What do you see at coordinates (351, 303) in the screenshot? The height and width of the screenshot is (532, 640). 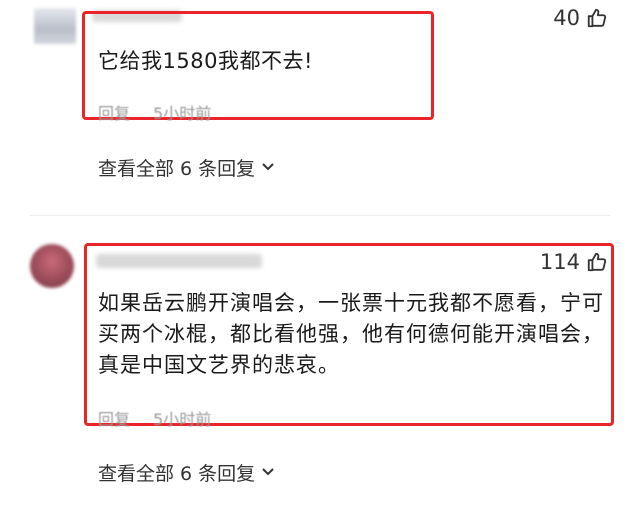 I see `comment-line: 如果岳云鹏开演唱会，一张票十元我都不愿看，宁可` at bounding box center [351, 303].